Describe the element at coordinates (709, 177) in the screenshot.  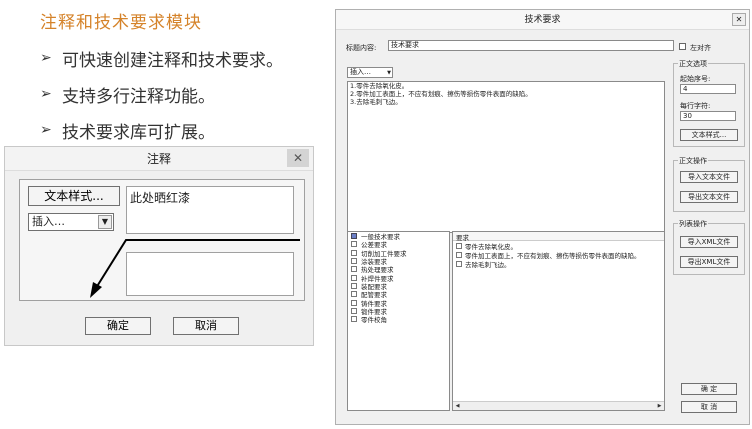
I see `import-text-file-button: 导入文本文件` at that location.